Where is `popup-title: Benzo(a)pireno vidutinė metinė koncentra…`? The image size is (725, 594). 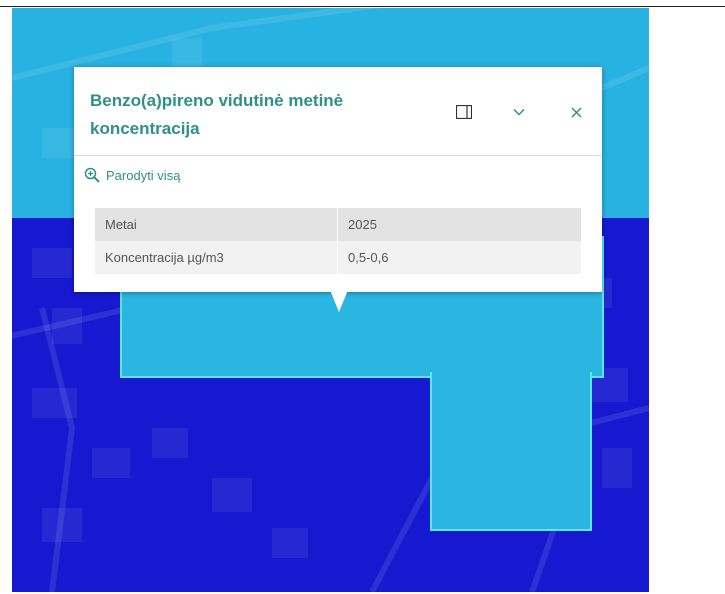
popup-title: Benzo(a)pireno vidutinė metinė koncentra… is located at coordinates (217, 114).